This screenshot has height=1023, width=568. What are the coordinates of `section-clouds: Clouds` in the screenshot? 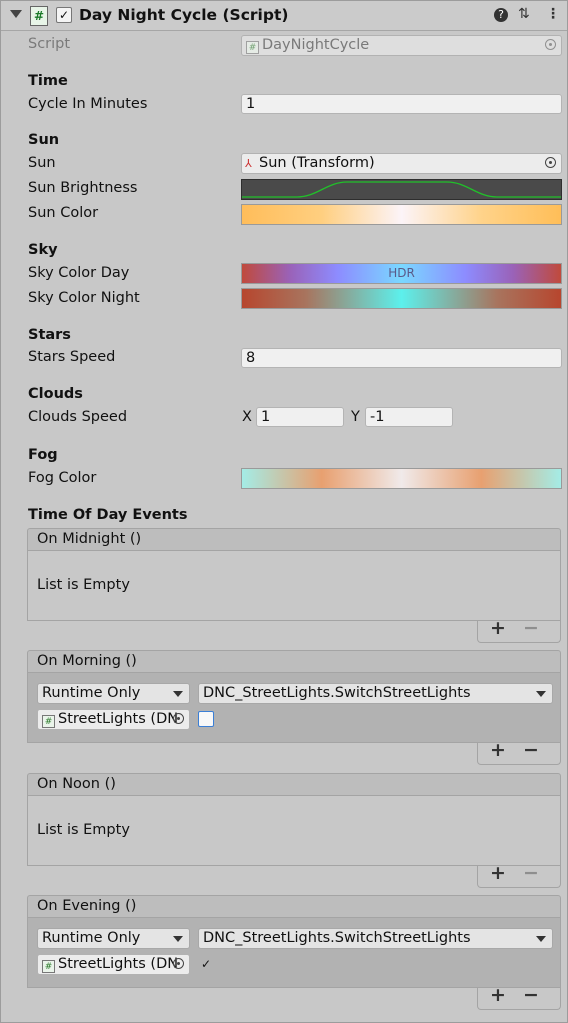 It's located at (55, 394).